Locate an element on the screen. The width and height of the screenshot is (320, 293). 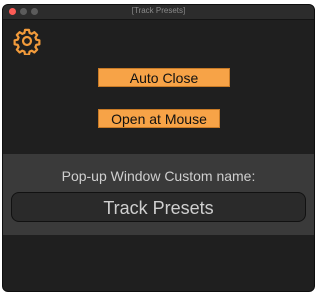
custom-name-label: Pop-up Window Custom name: is located at coordinates (158, 176).